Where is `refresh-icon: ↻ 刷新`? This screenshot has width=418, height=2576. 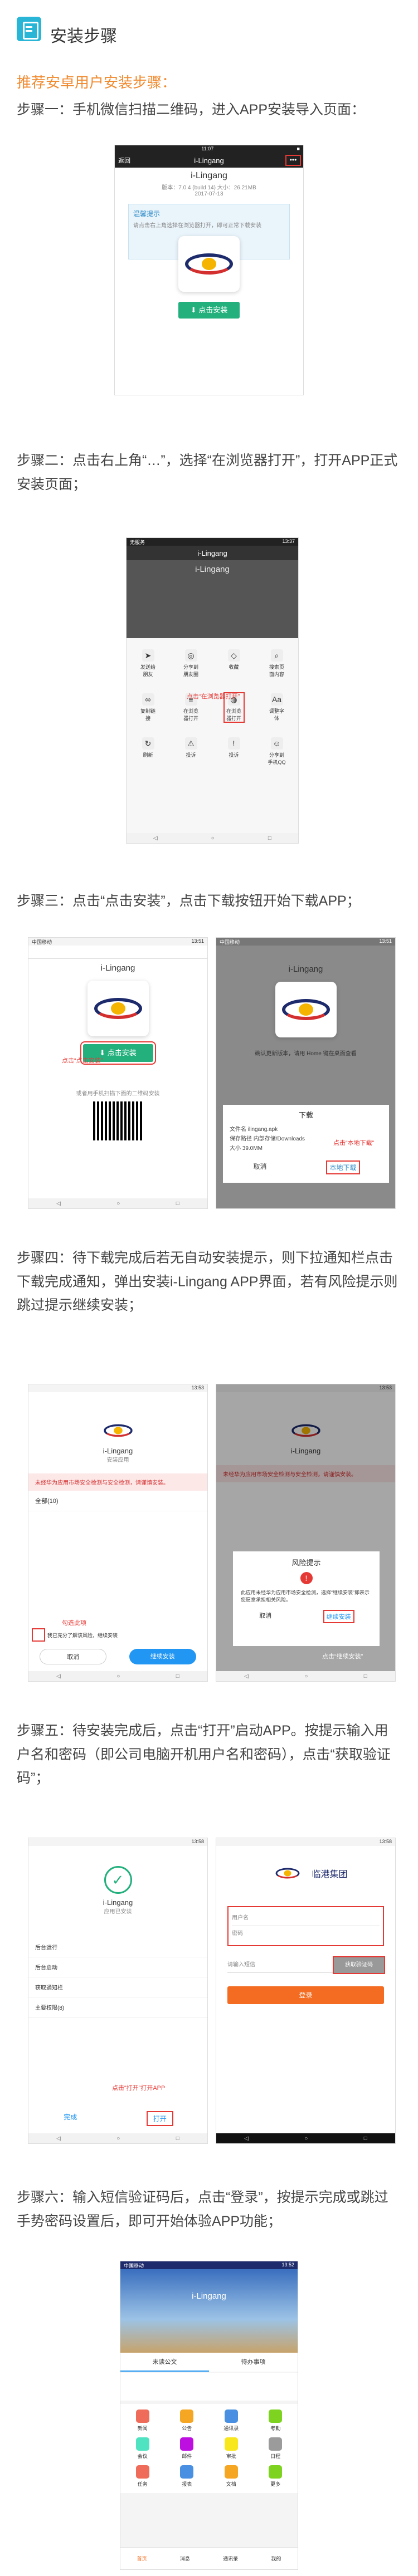
refresh-icon: ↻ 刷新 is located at coordinates (148, 751).